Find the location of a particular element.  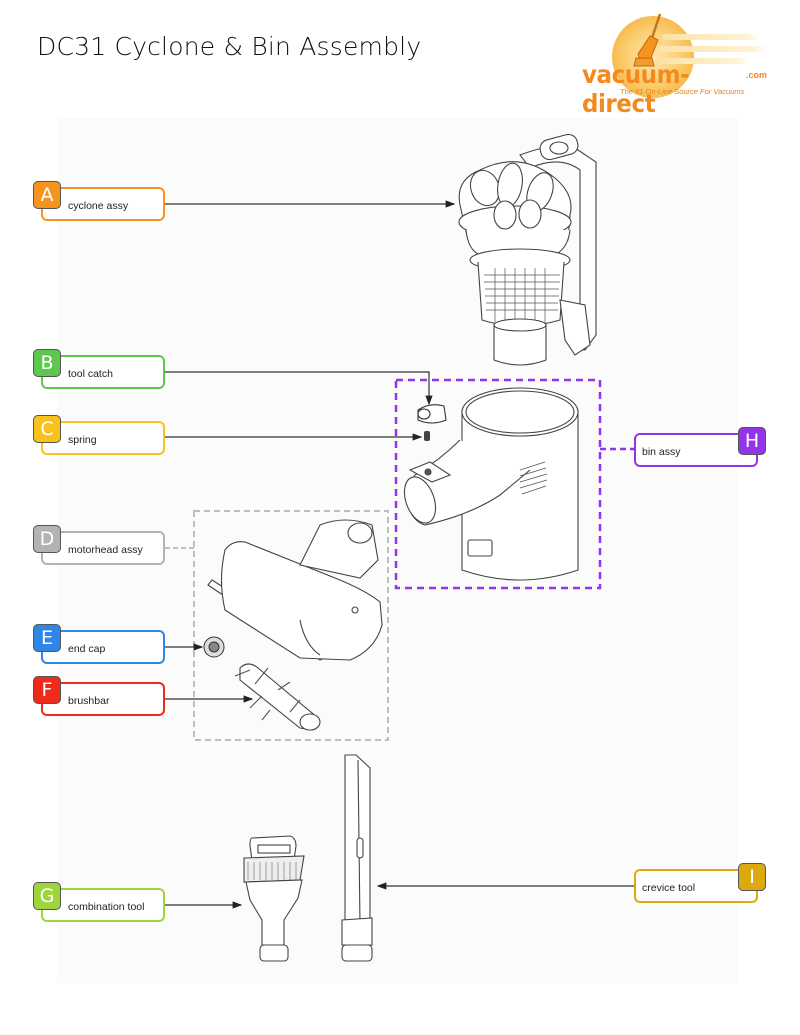

leader-tool-catch is located at coordinates (299, 388).